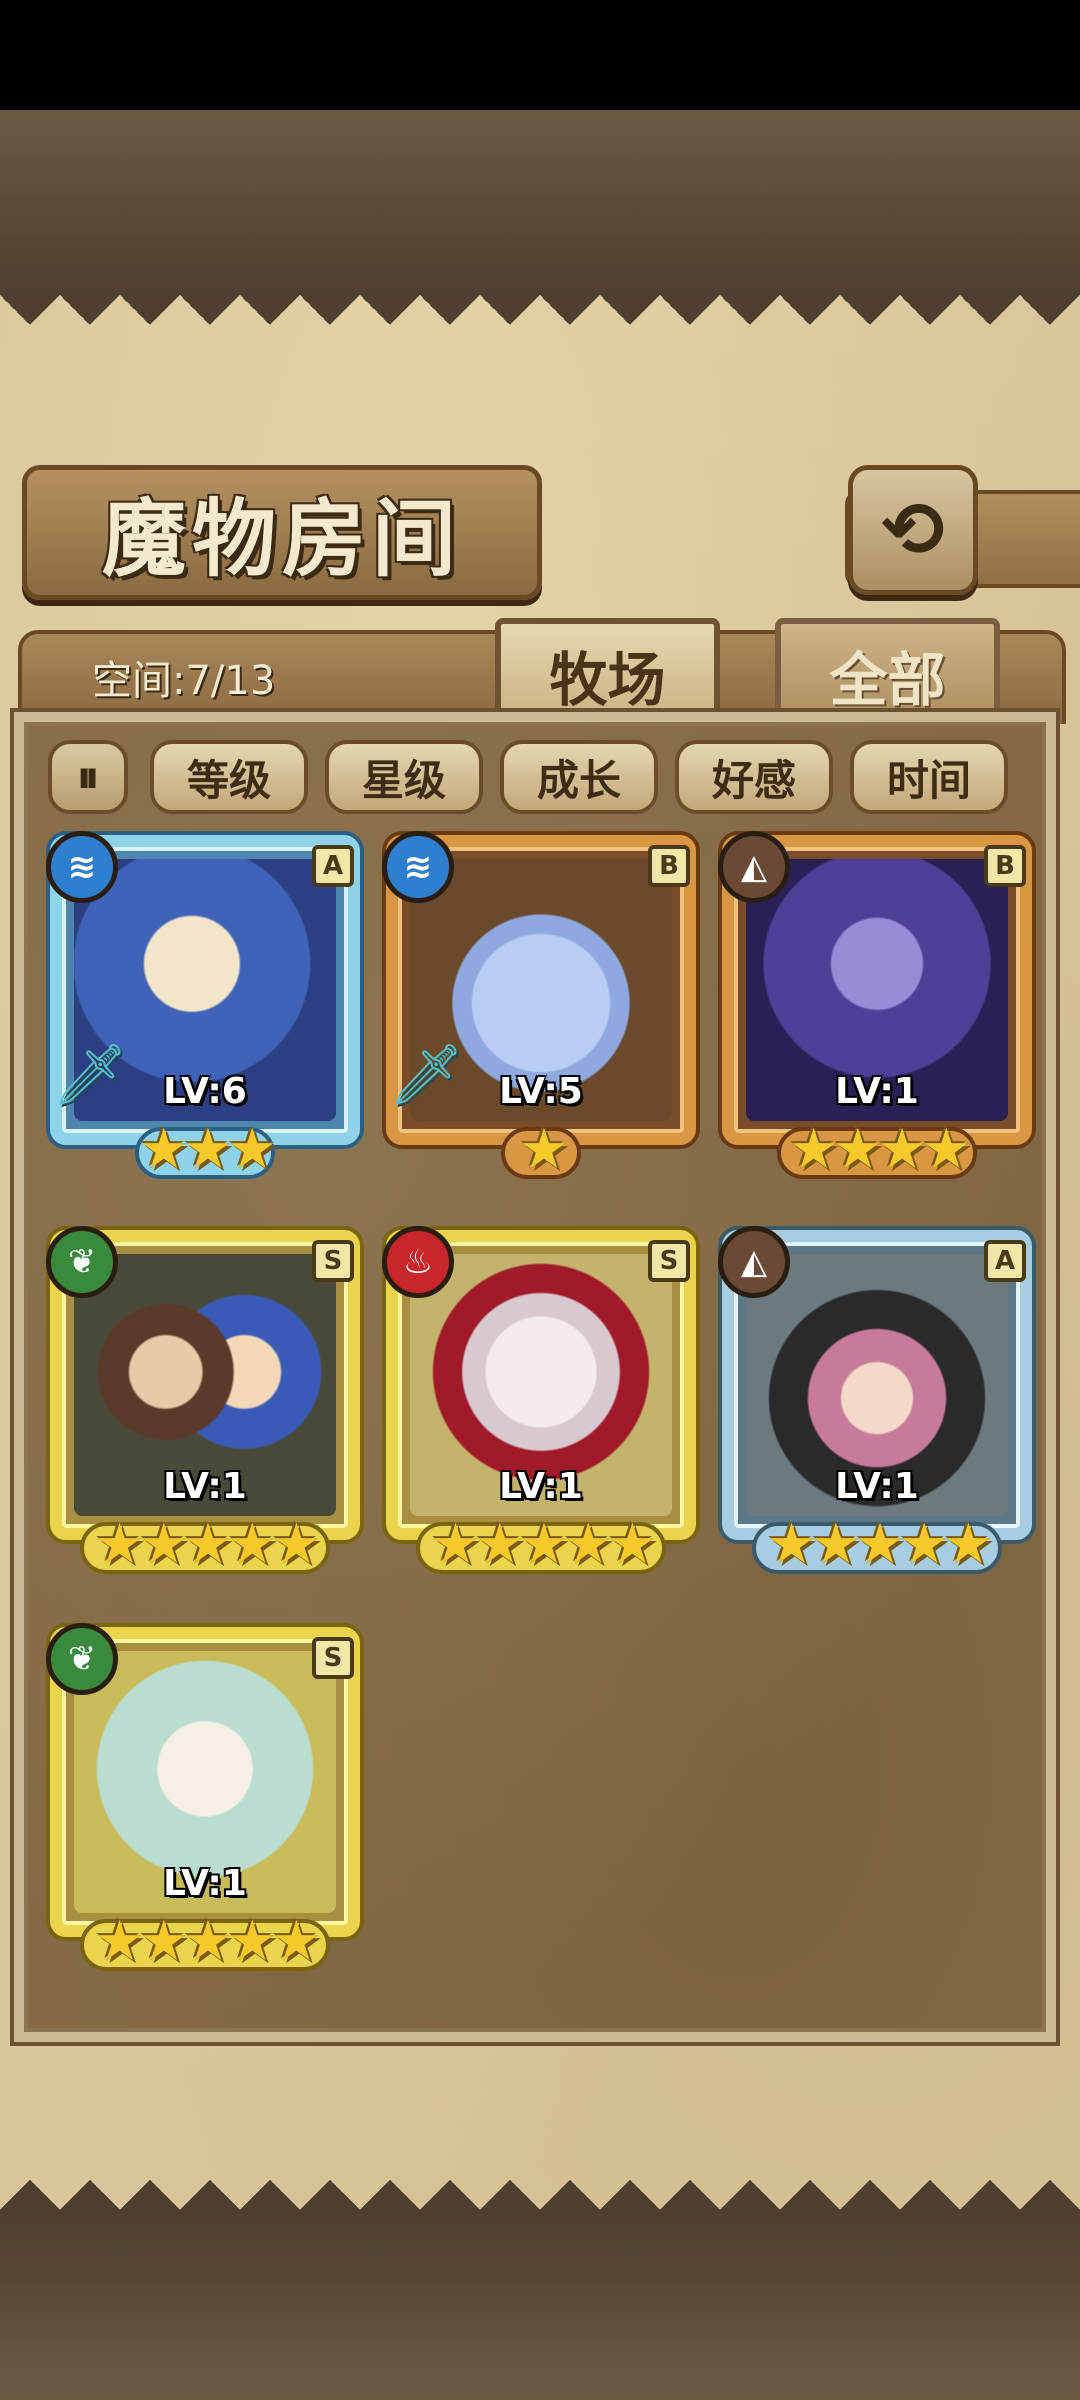 The image size is (1080, 2400). I want to click on monster-card: ◭ B LV:1 ★★★★, so click(875, 1006).